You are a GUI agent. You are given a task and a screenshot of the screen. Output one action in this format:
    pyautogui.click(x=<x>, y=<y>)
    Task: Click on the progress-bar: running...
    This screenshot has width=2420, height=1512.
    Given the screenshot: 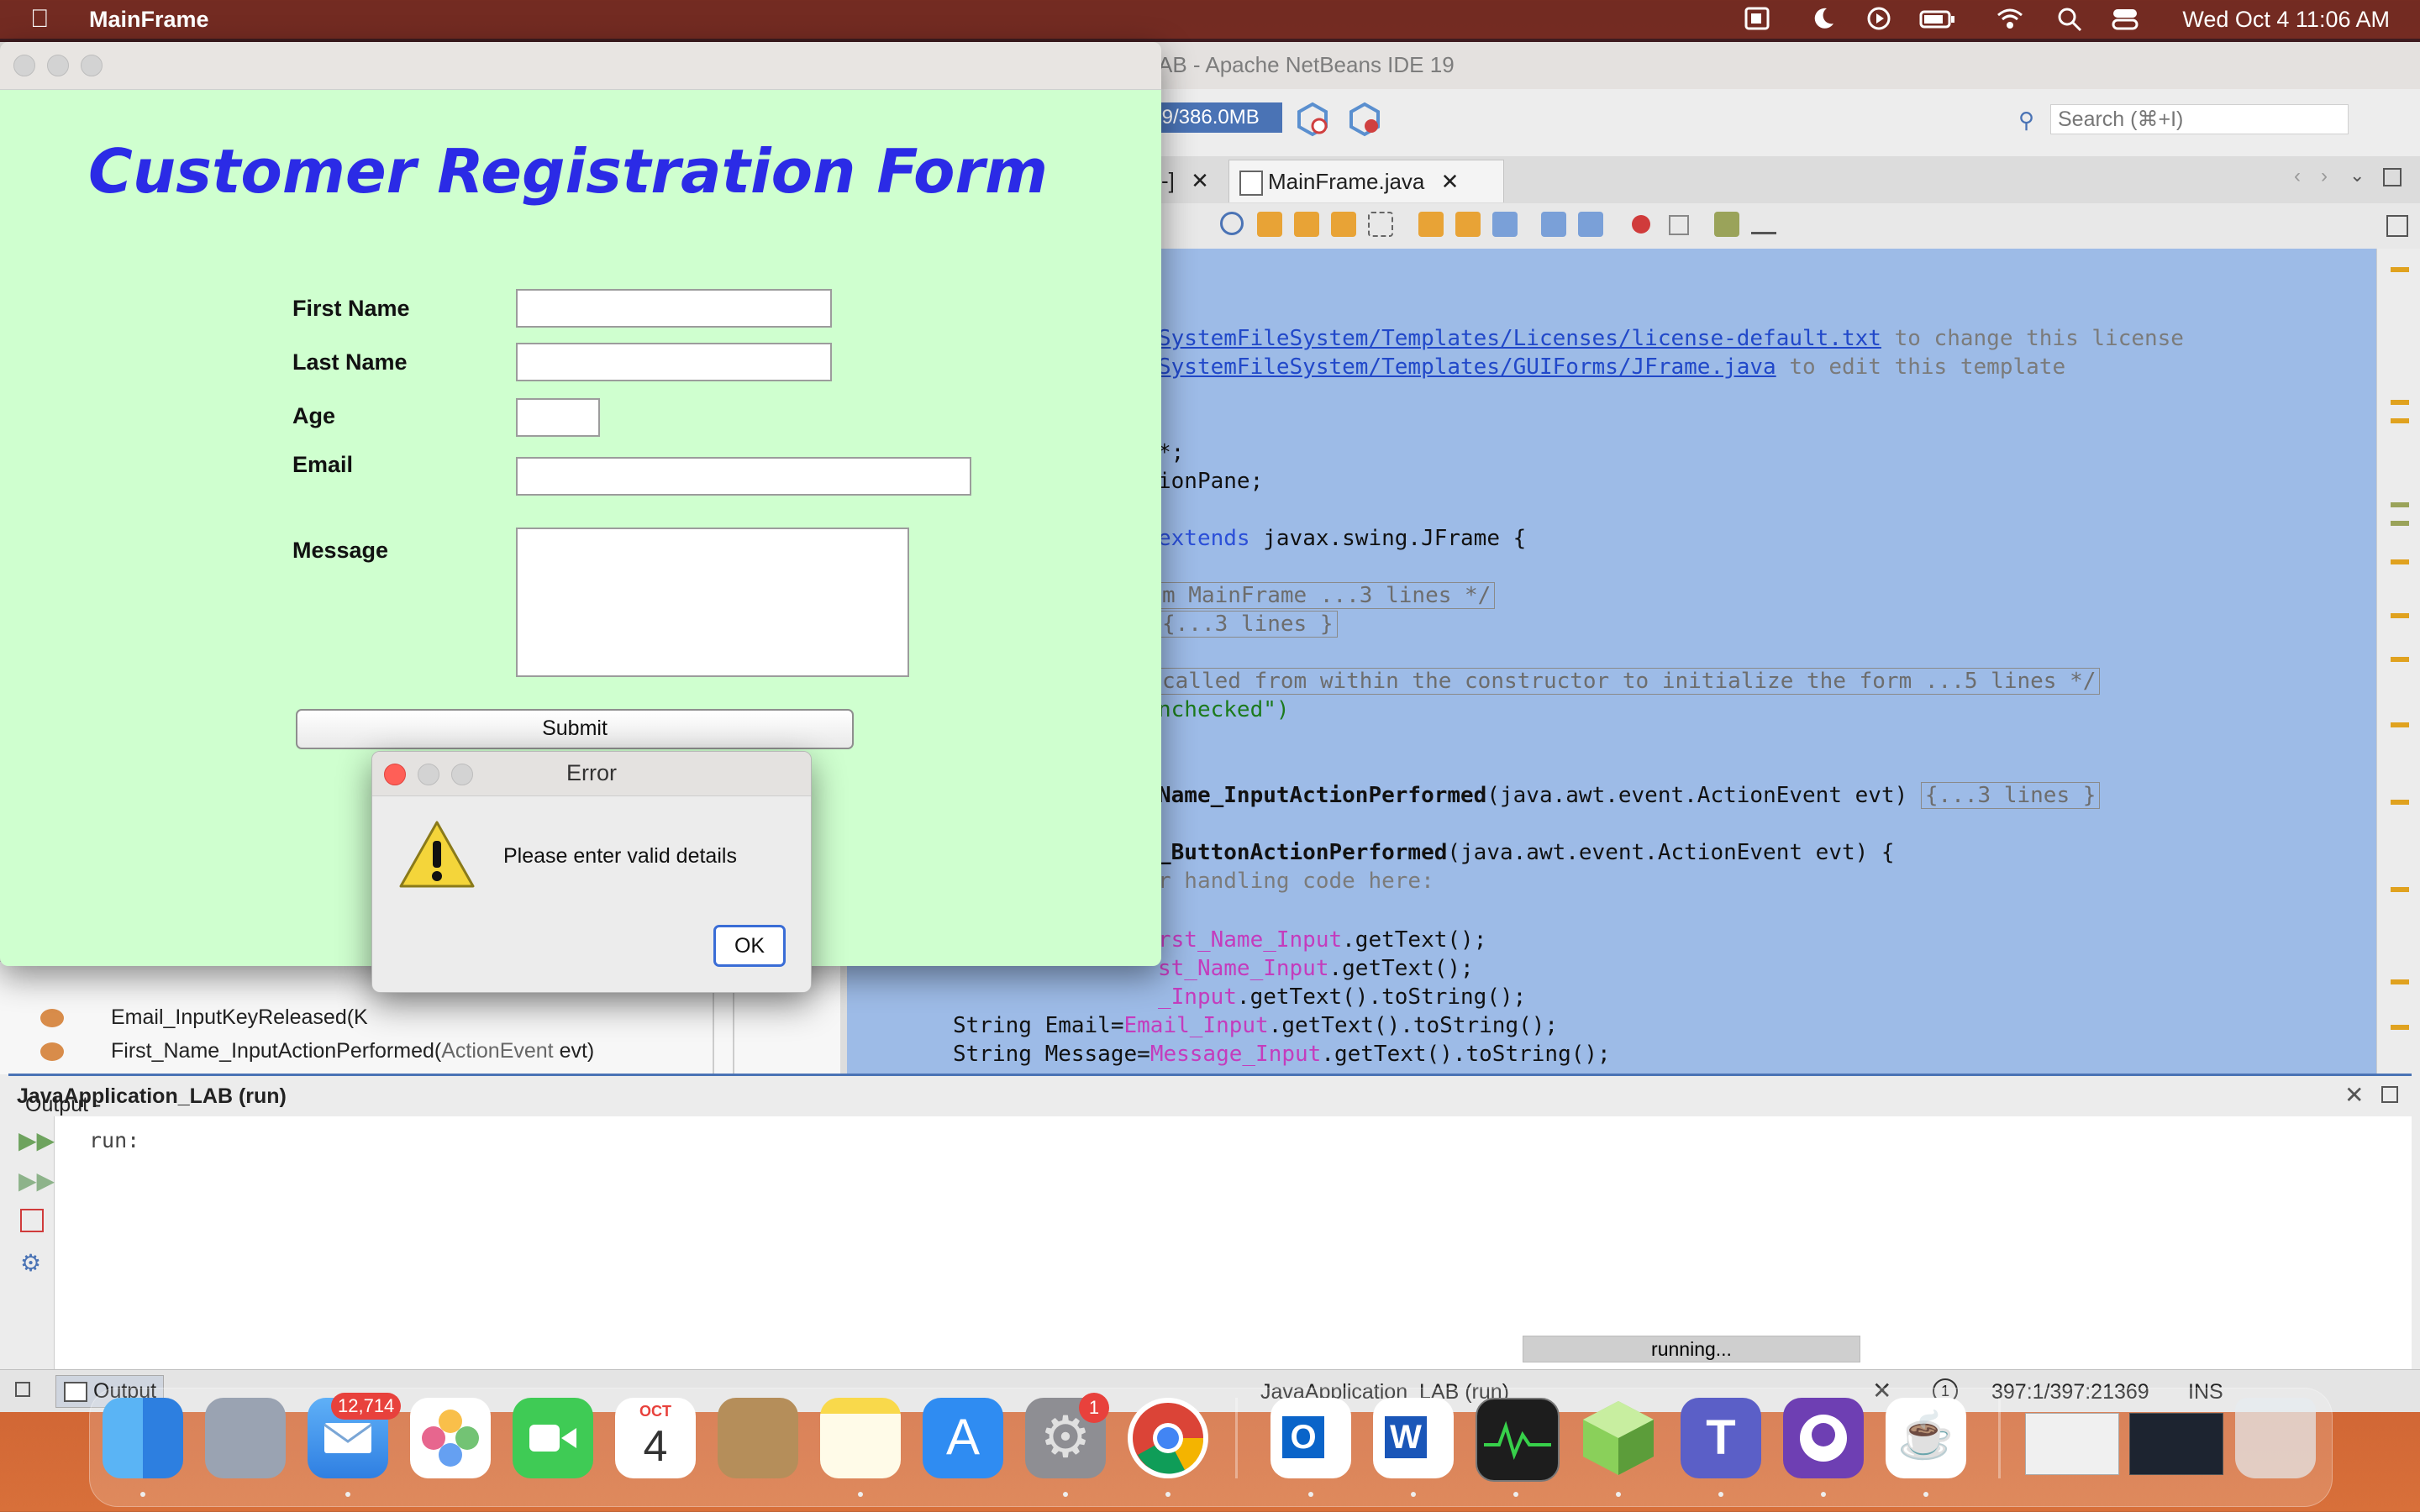 What is the action you would take?
    pyautogui.click(x=1691, y=1349)
    